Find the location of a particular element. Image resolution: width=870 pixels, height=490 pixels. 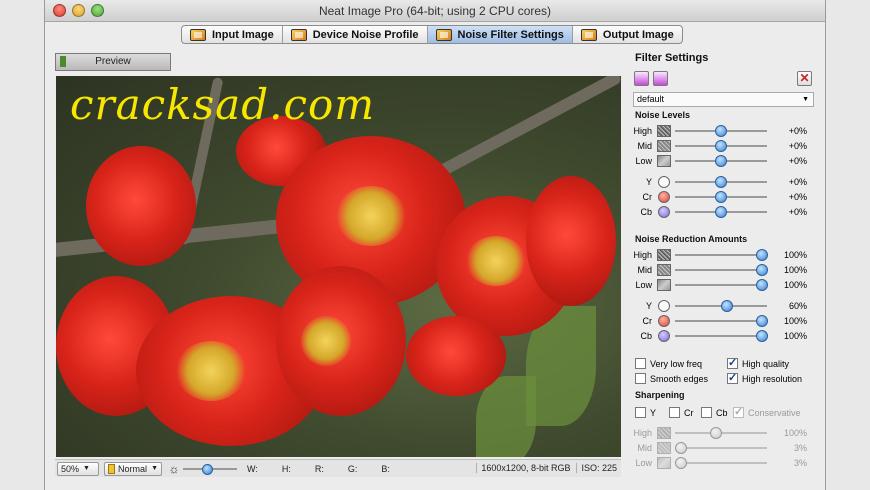

sharpen-cb-checkbox: Cb is located at coordinates (717, 412).